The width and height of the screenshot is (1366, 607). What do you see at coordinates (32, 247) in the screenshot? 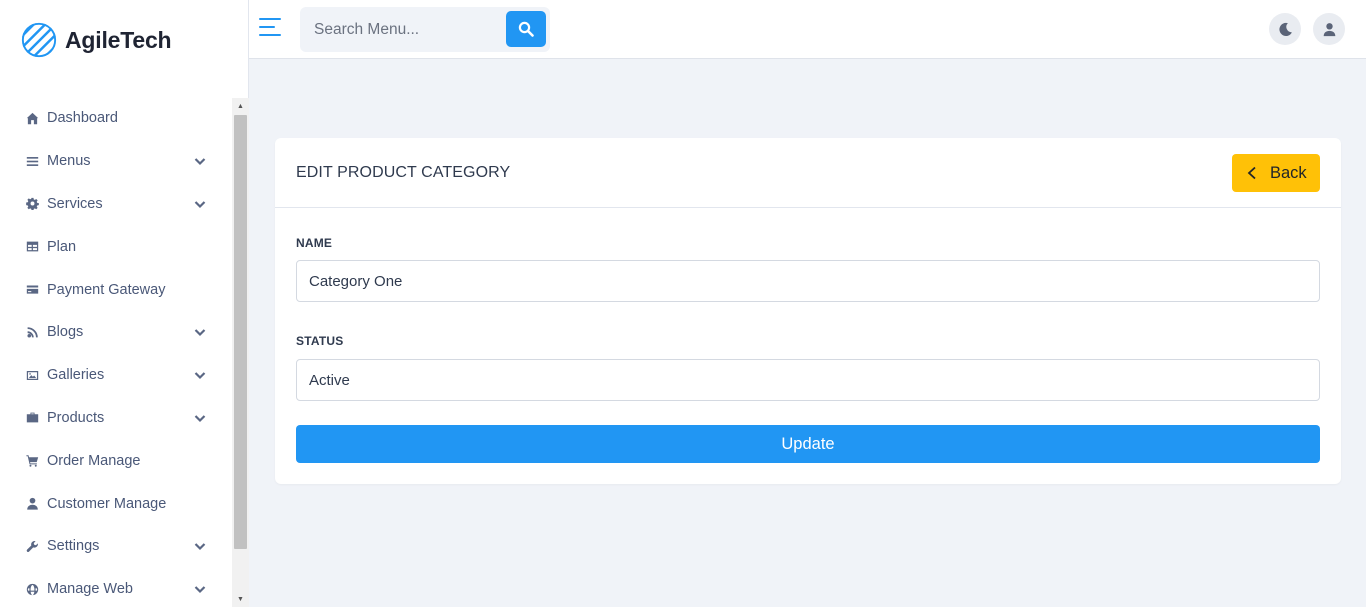
I see `table-icon` at bounding box center [32, 247].